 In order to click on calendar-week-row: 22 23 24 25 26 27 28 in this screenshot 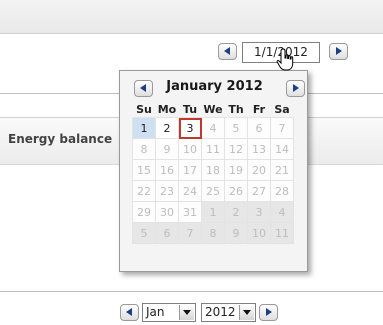, I will do `click(213, 191)`.